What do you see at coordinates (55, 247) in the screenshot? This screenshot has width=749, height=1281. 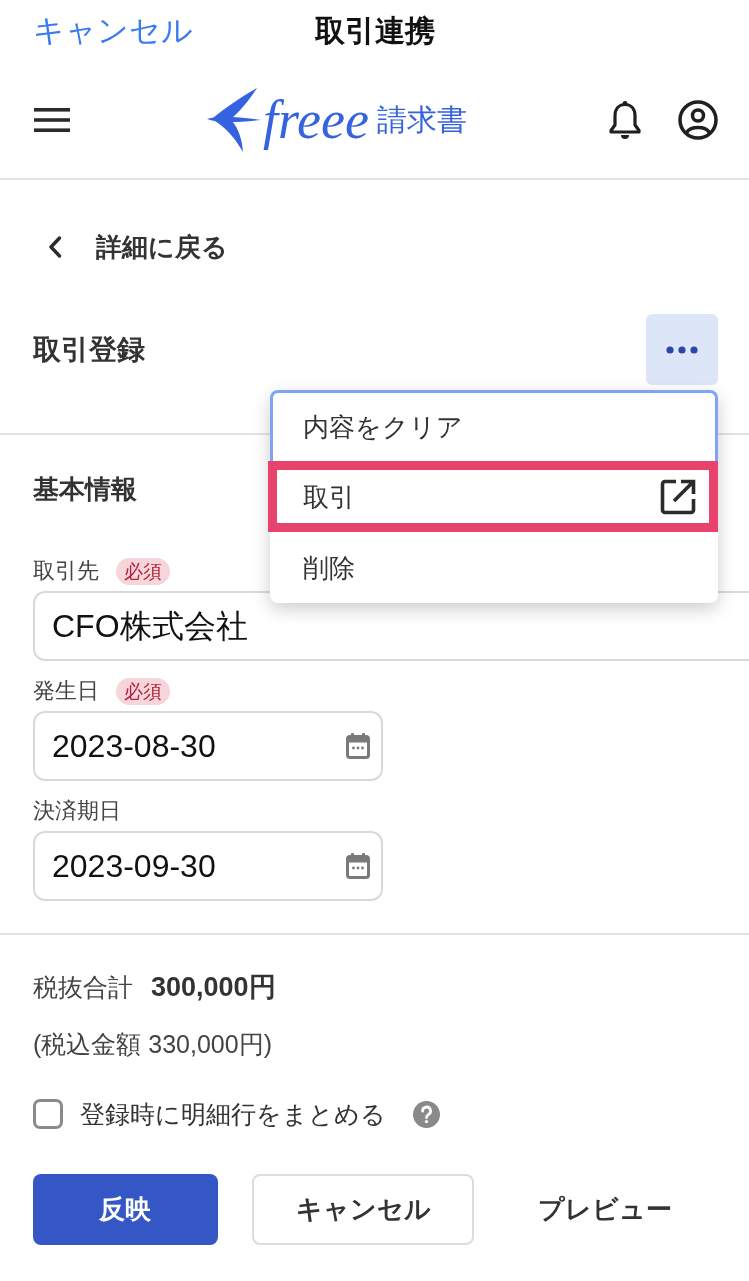 I see `chevron-left-icon` at bounding box center [55, 247].